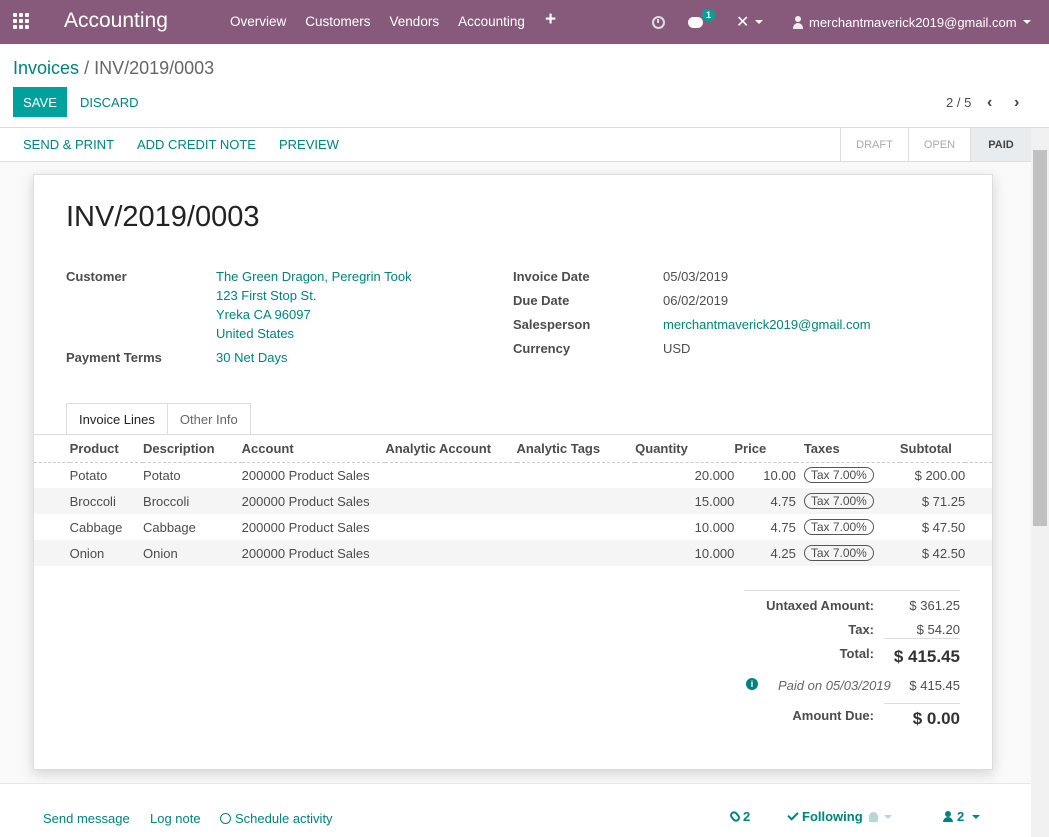 Image resolution: width=1049 pixels, height=837 pixels. What do you see at coordinates (154, 68) in the screenshot?
I see `breadcrumb-current: INV/2019/0003` at bounding box center [154, 68].